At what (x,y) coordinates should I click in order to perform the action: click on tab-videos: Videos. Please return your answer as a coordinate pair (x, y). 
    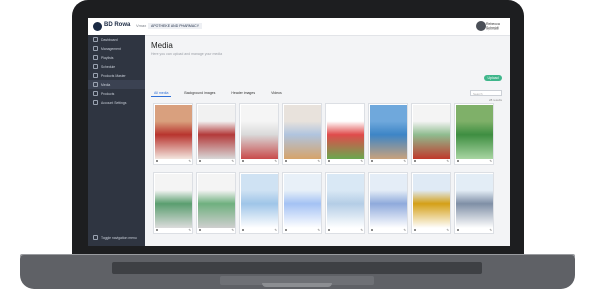
    Looking at the image, I should click on (276, 93).